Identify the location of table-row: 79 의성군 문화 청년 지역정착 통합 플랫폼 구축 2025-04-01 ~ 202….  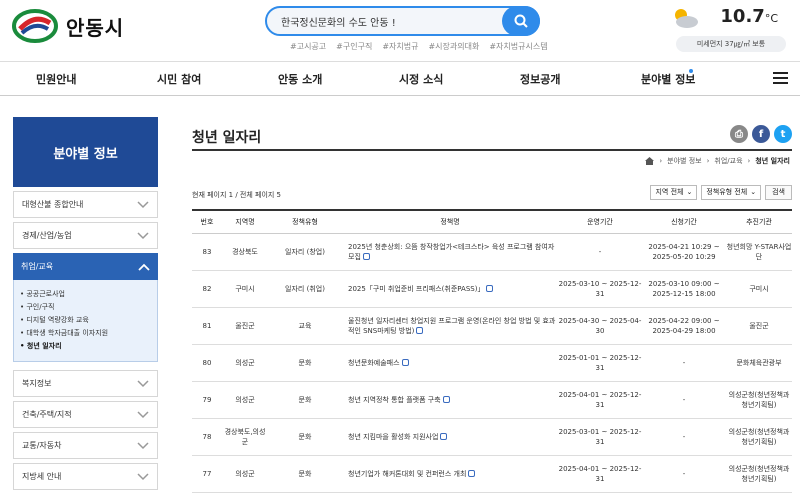
(492, 400).